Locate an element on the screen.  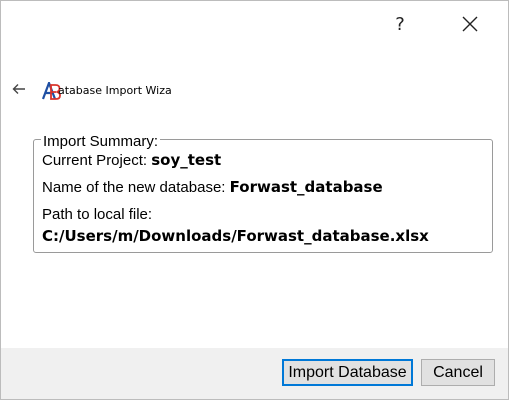
import-database-button: Import Database is located at coordinates (347, 372).